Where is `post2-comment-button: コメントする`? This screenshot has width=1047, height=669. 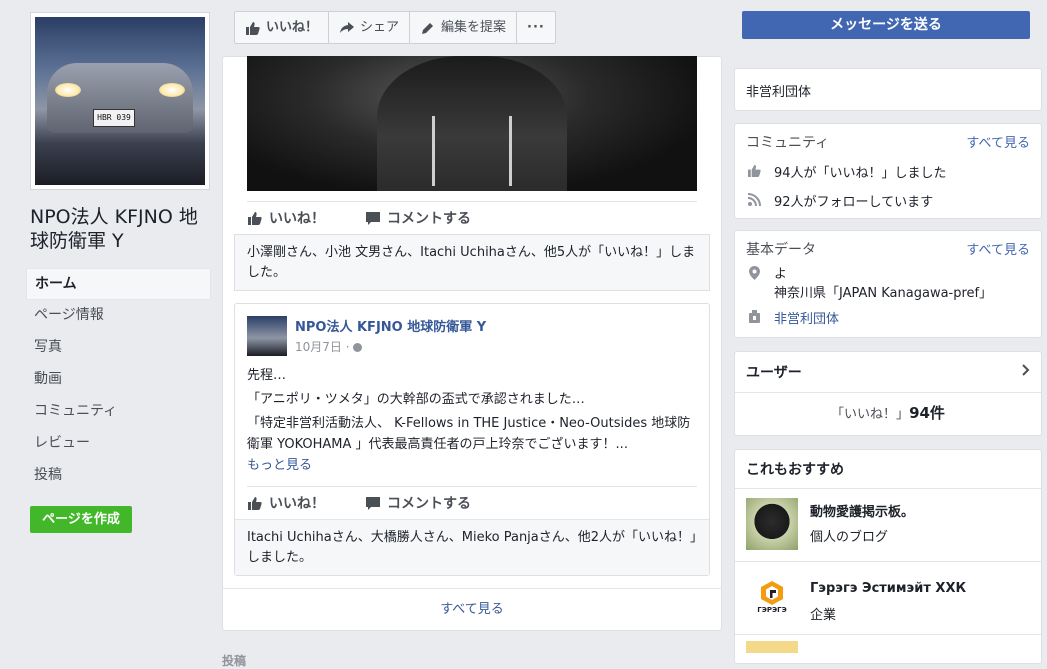
post2-comment-button: コメントする is located at coordinates (418, 503).